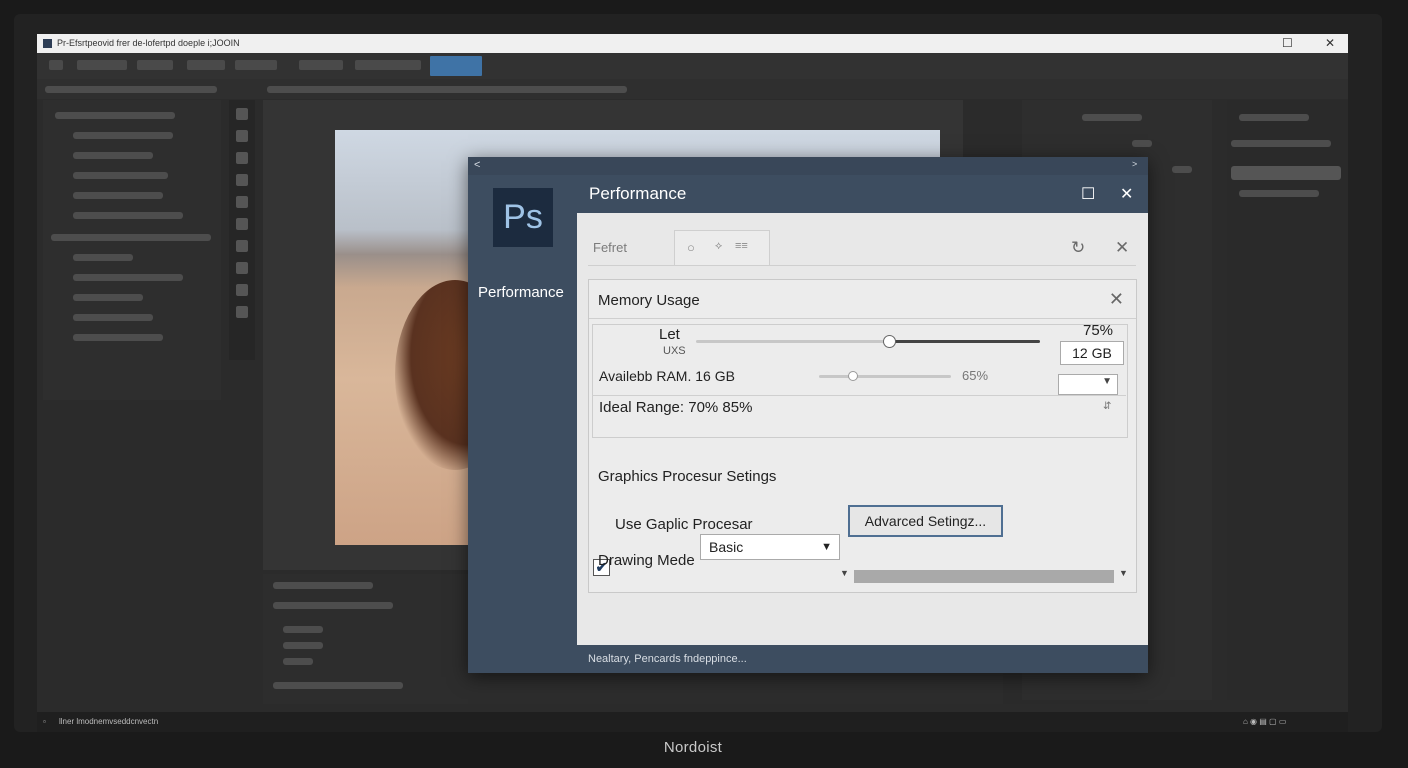  I want to click on nav-forward-icon: >, so click(1134, 164).